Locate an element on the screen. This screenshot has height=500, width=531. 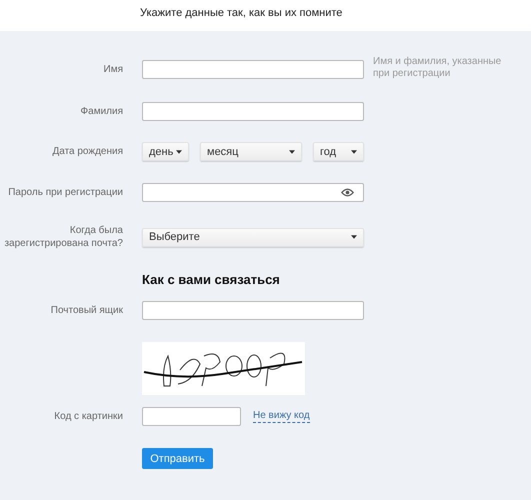
field-label: Дата рождения is located at coordinates (87, 151).